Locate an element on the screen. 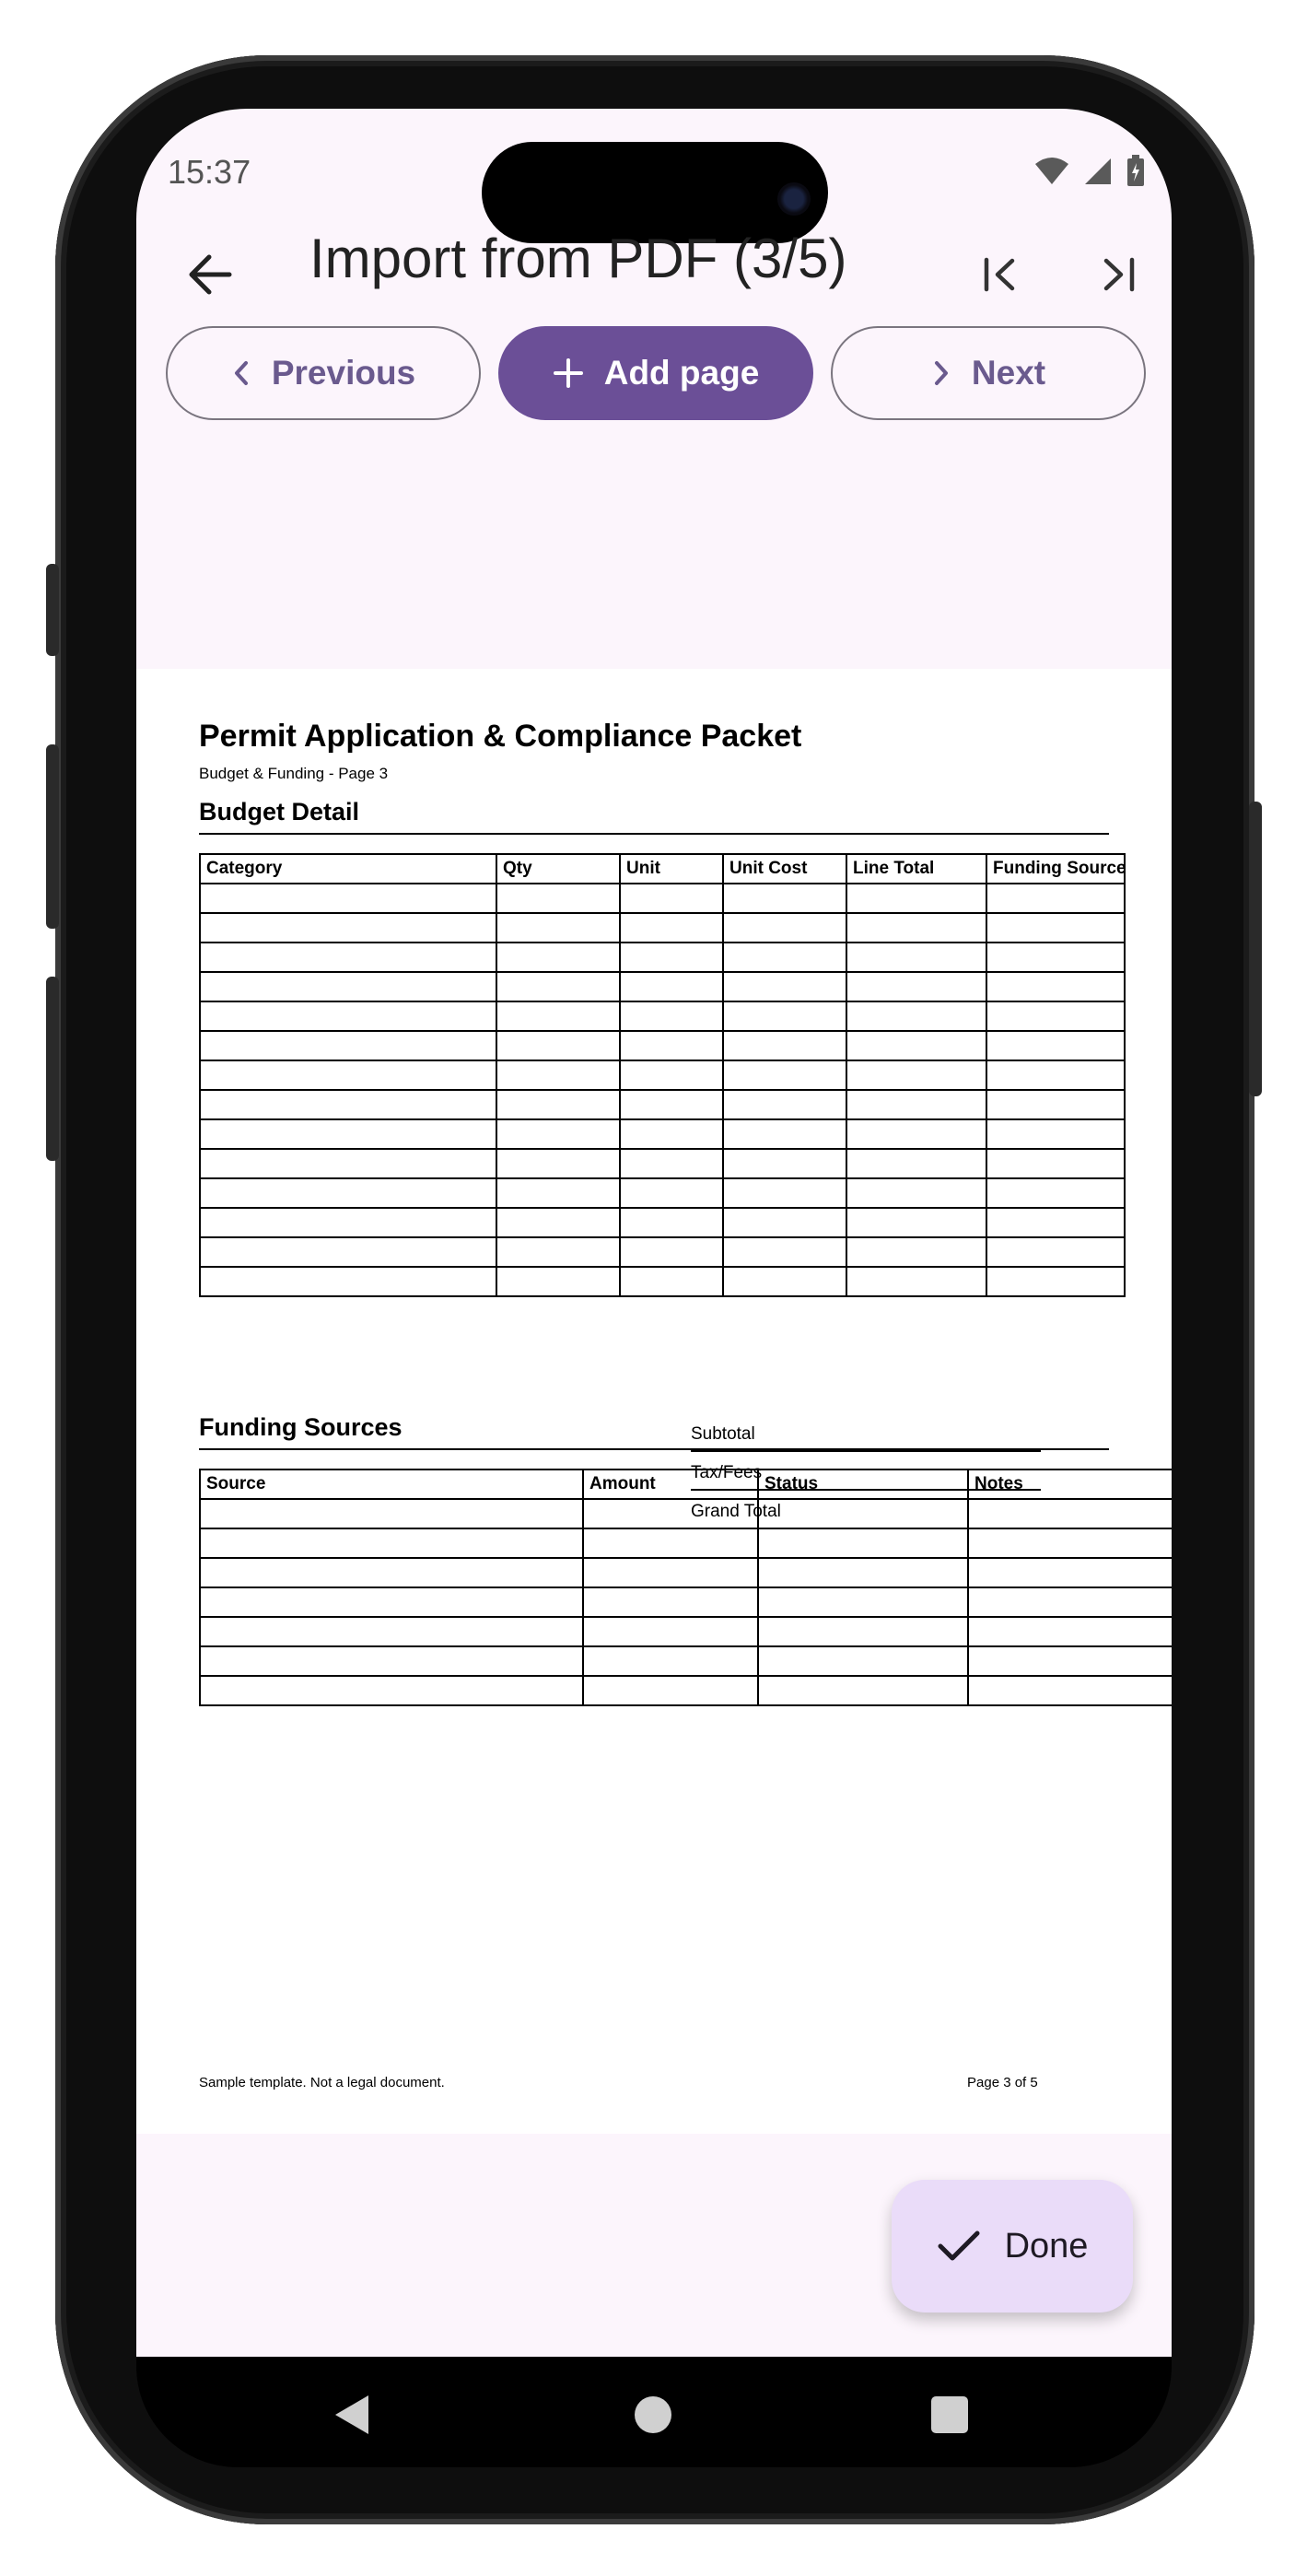  wifi-icon is located at coordinates (1052, 171).